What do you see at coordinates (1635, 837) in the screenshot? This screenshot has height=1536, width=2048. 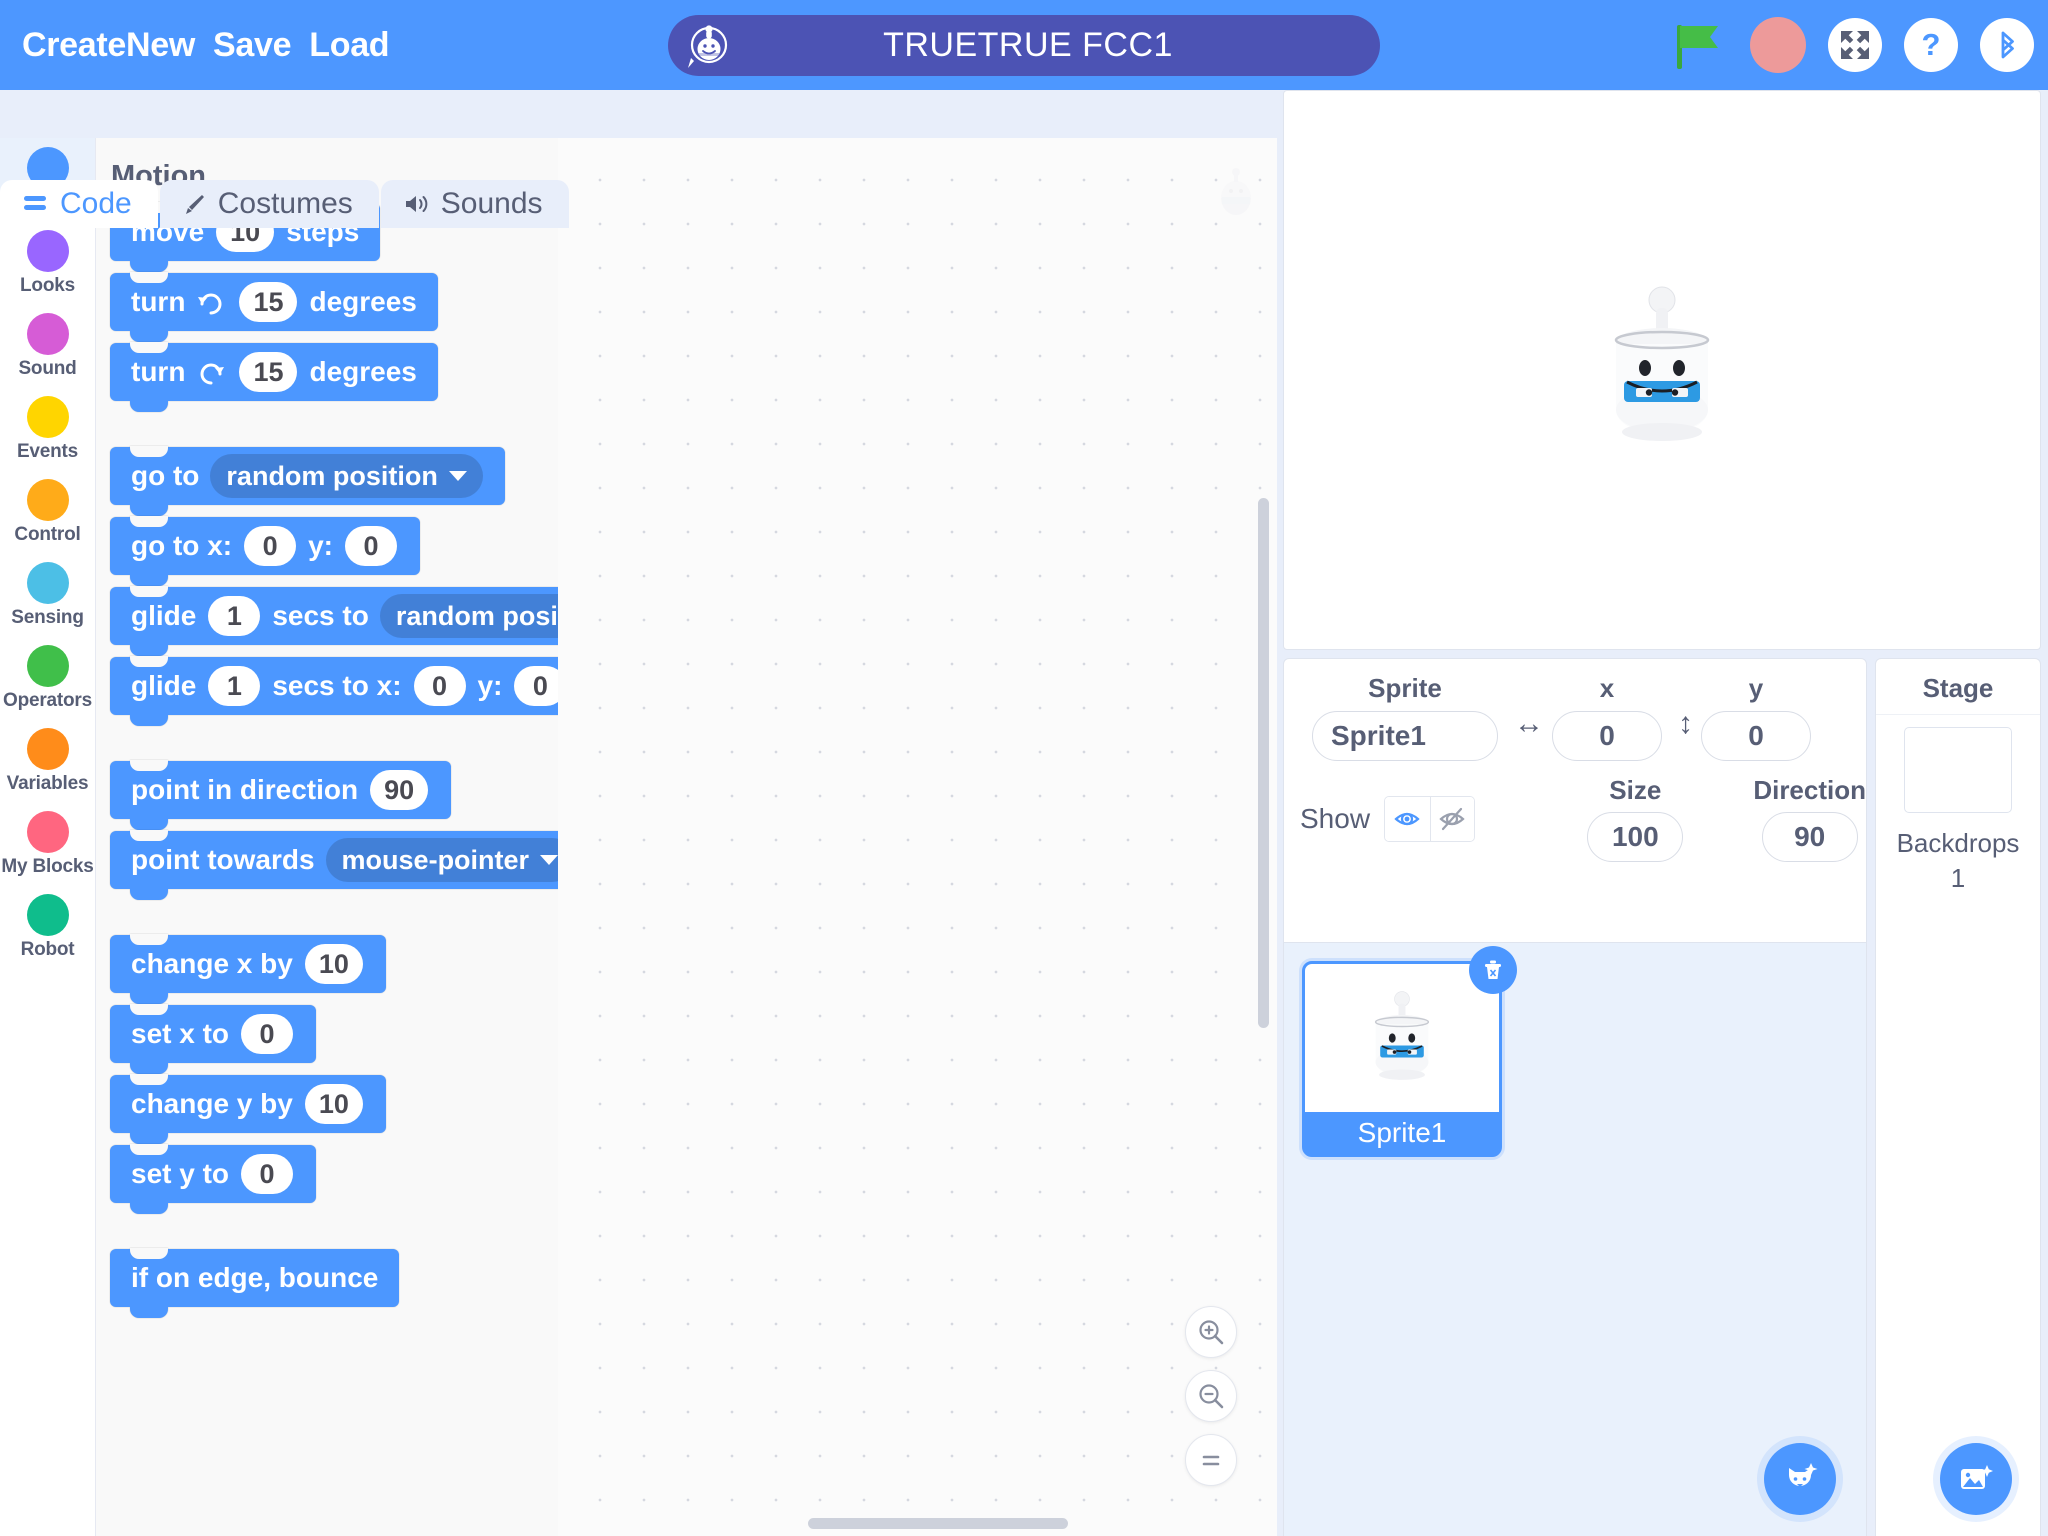 I see `sprite-size-input: 100` at bounding box center [1635, 837].